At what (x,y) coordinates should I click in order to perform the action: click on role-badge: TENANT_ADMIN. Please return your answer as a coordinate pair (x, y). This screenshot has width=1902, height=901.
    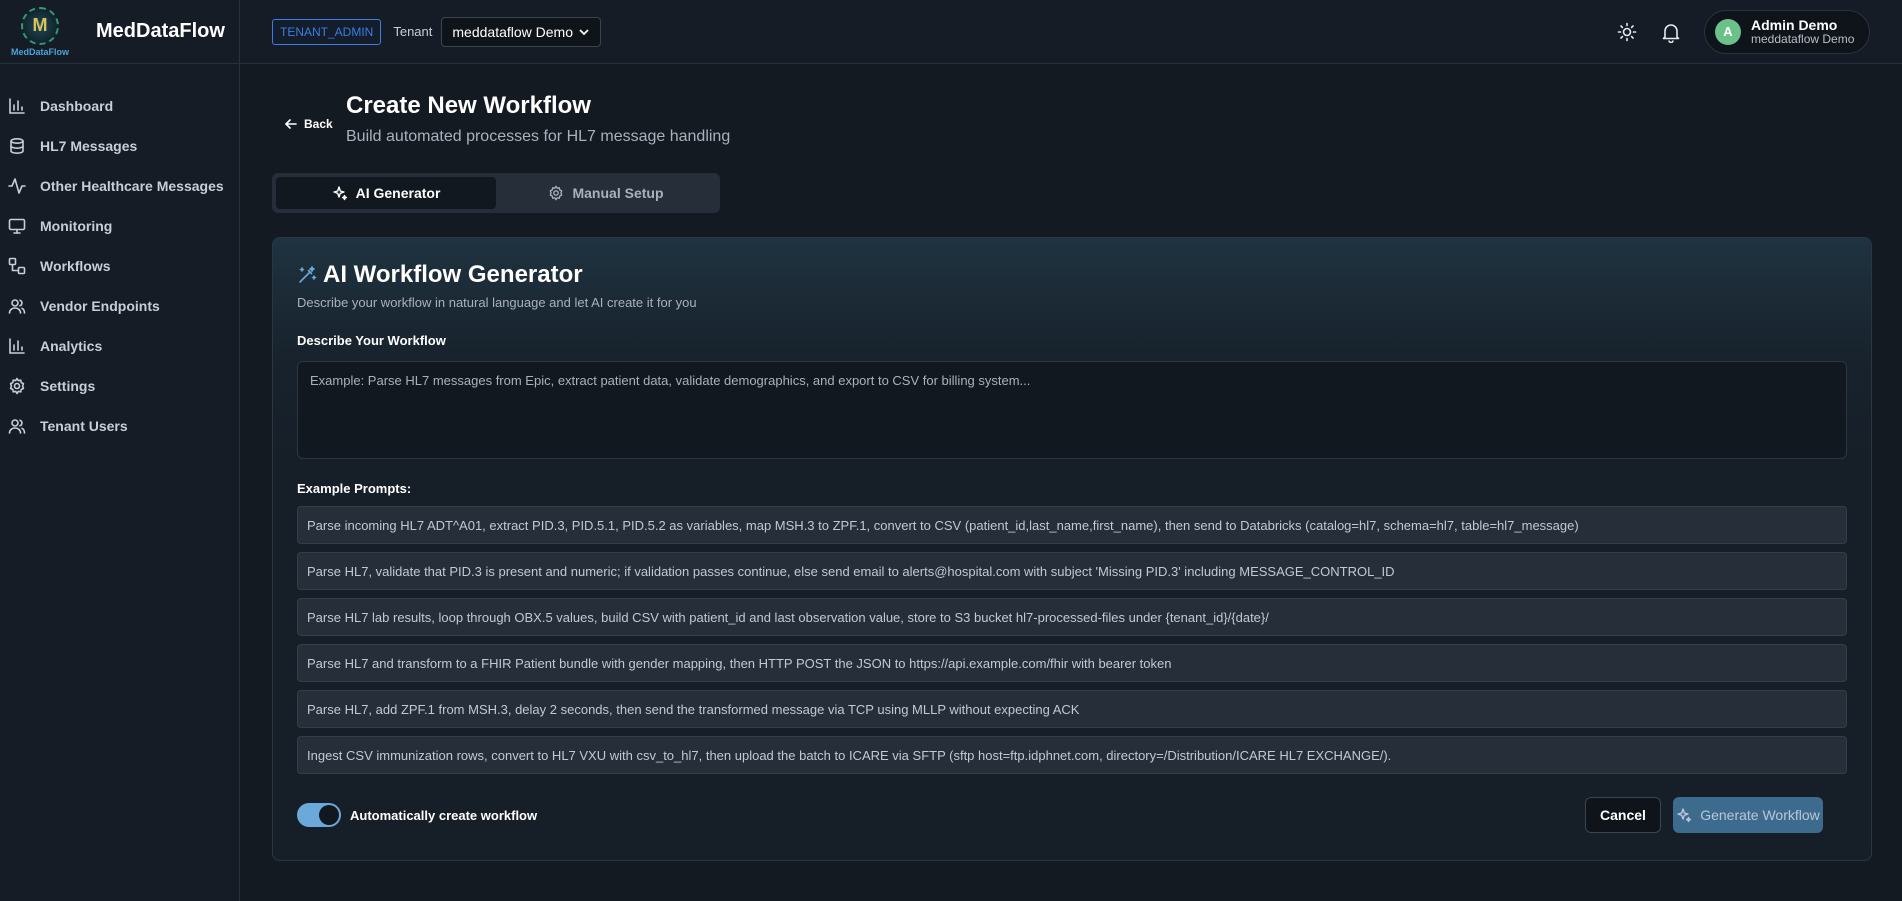
    Looking at the image, I should click on (327, 31).